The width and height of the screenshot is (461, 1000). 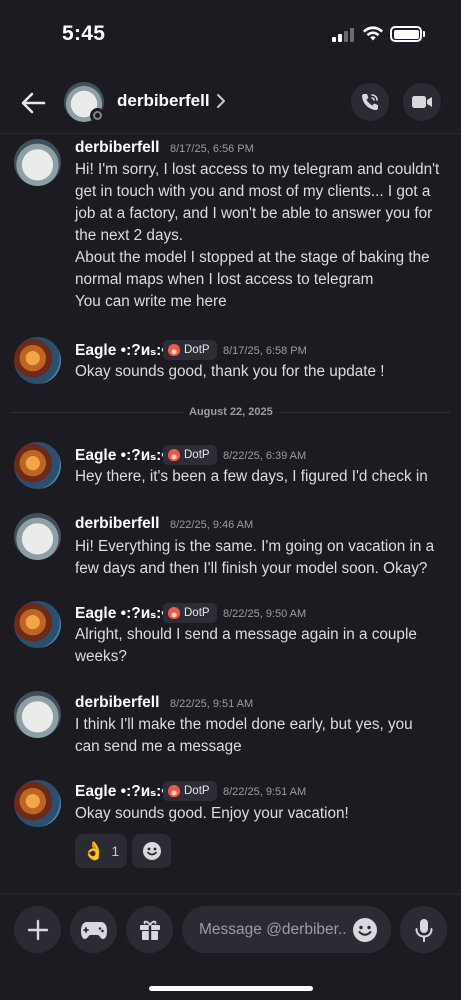 I want to click on activities-button, so click(x=93, y=929).